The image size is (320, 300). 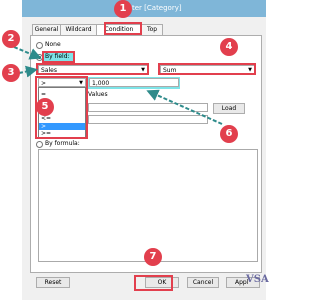 I want to click on badge-7: 7, so click(x=153, y=257).